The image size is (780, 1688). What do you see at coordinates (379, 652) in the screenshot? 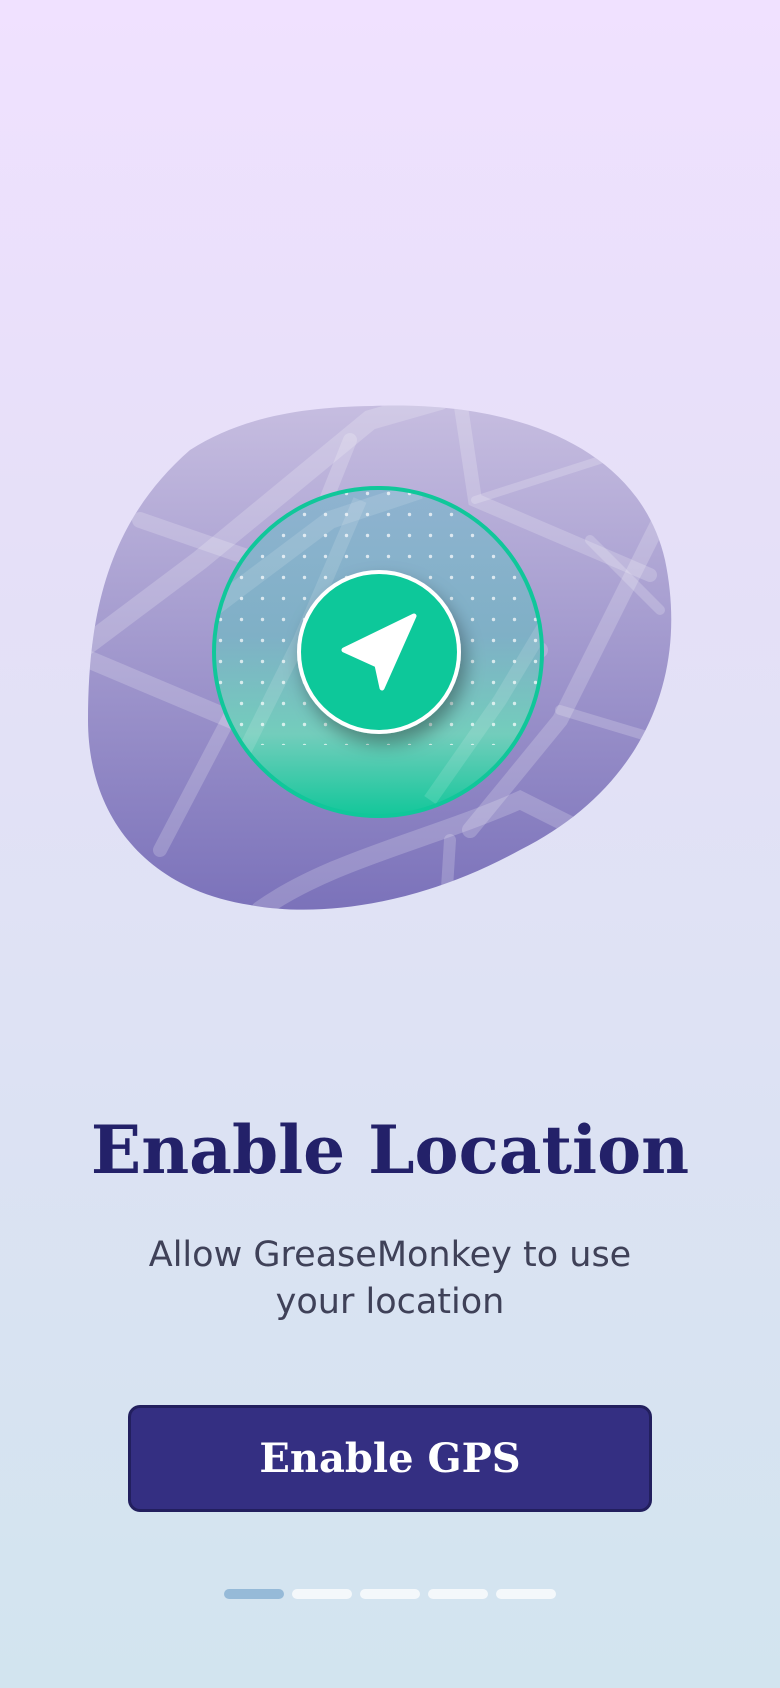
I see `navigation-arrow-icon` at bounding box center [379, 652].